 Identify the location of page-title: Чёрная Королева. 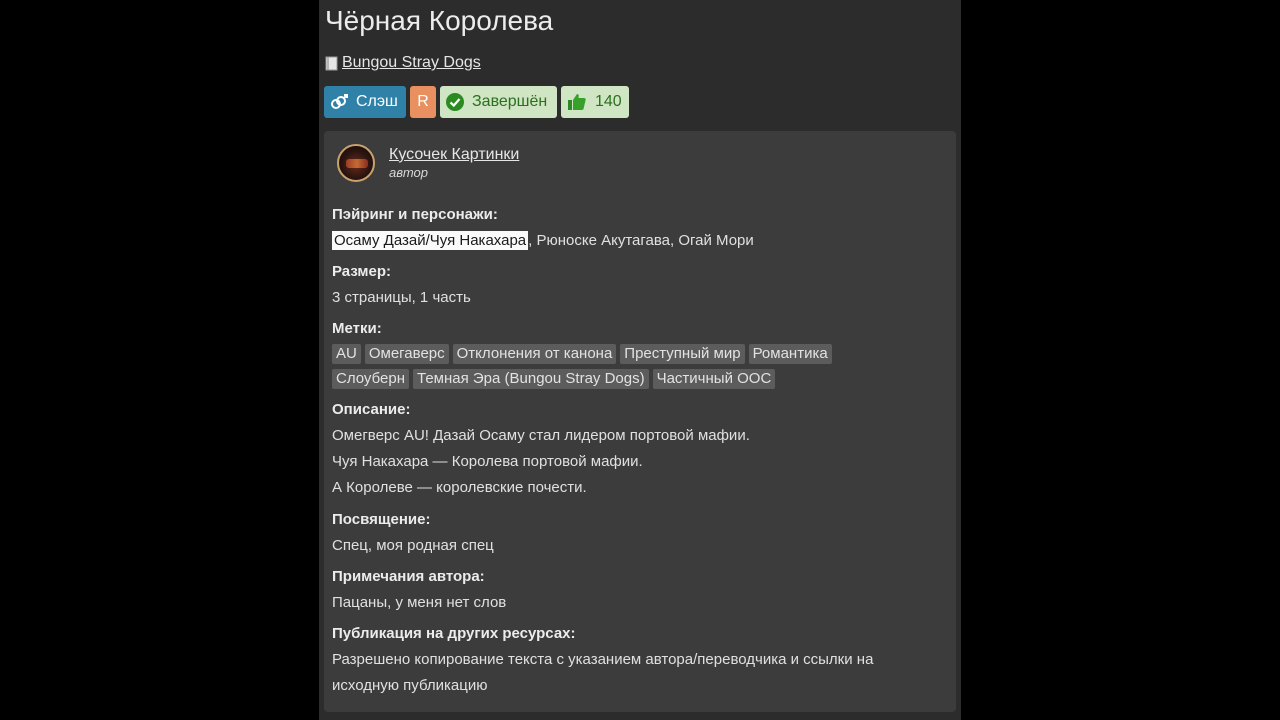
(439, 20).